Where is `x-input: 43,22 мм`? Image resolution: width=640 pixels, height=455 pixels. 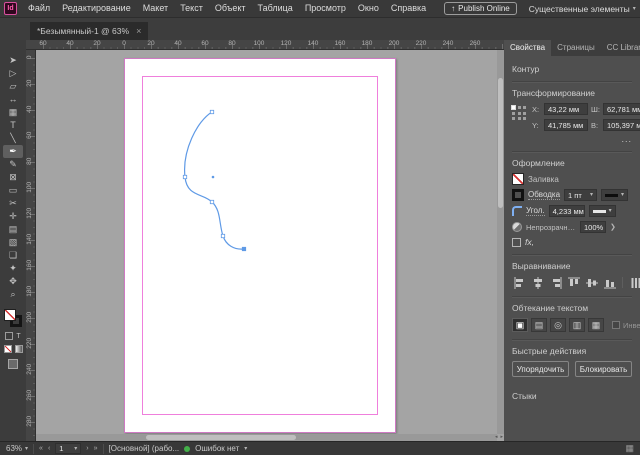
x-input: 43,22 мм is located at coordinates (566, 109).